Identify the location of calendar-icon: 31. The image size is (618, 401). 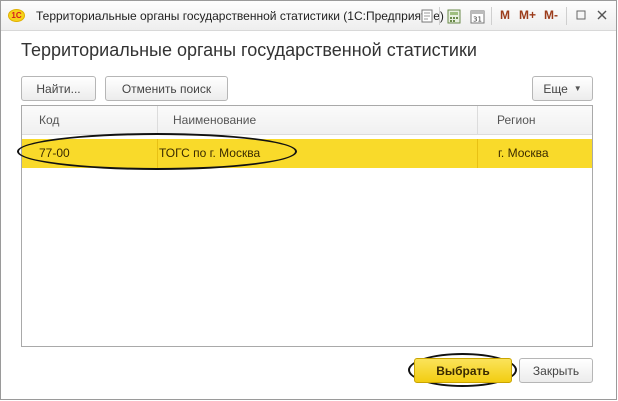
(477, 16).